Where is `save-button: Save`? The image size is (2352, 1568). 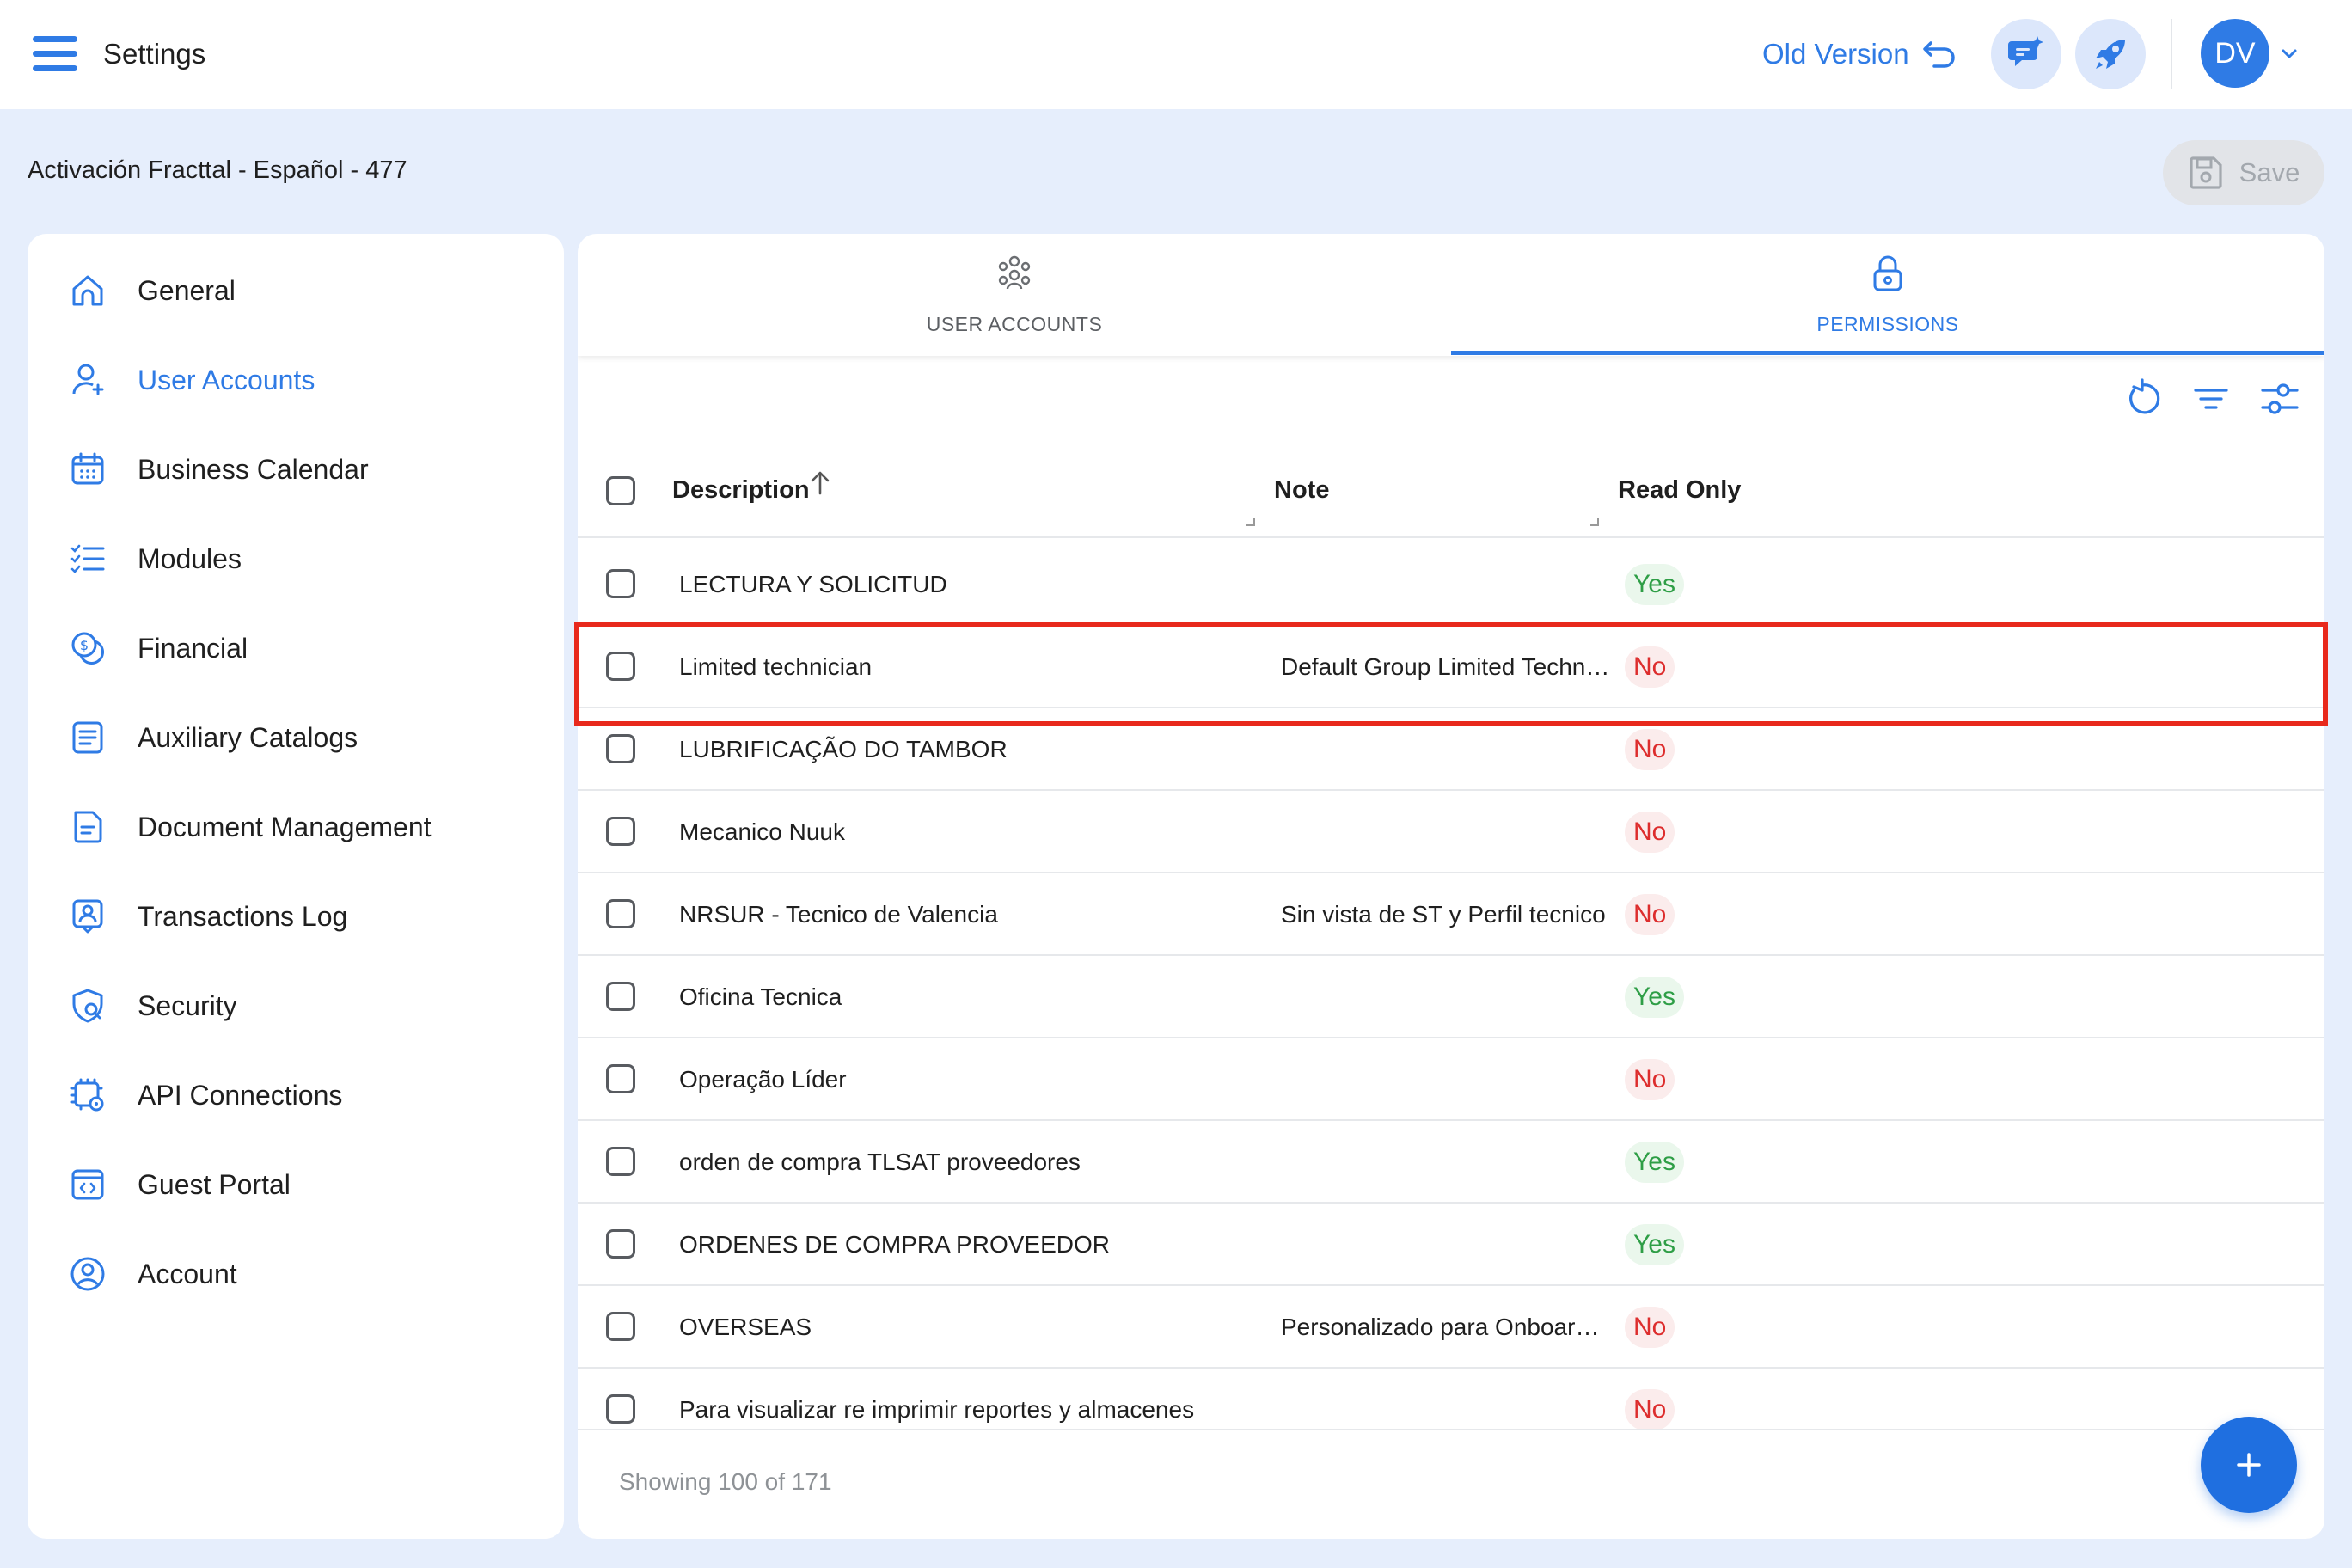 save-button: Save is located at coordinates (2243, 172).